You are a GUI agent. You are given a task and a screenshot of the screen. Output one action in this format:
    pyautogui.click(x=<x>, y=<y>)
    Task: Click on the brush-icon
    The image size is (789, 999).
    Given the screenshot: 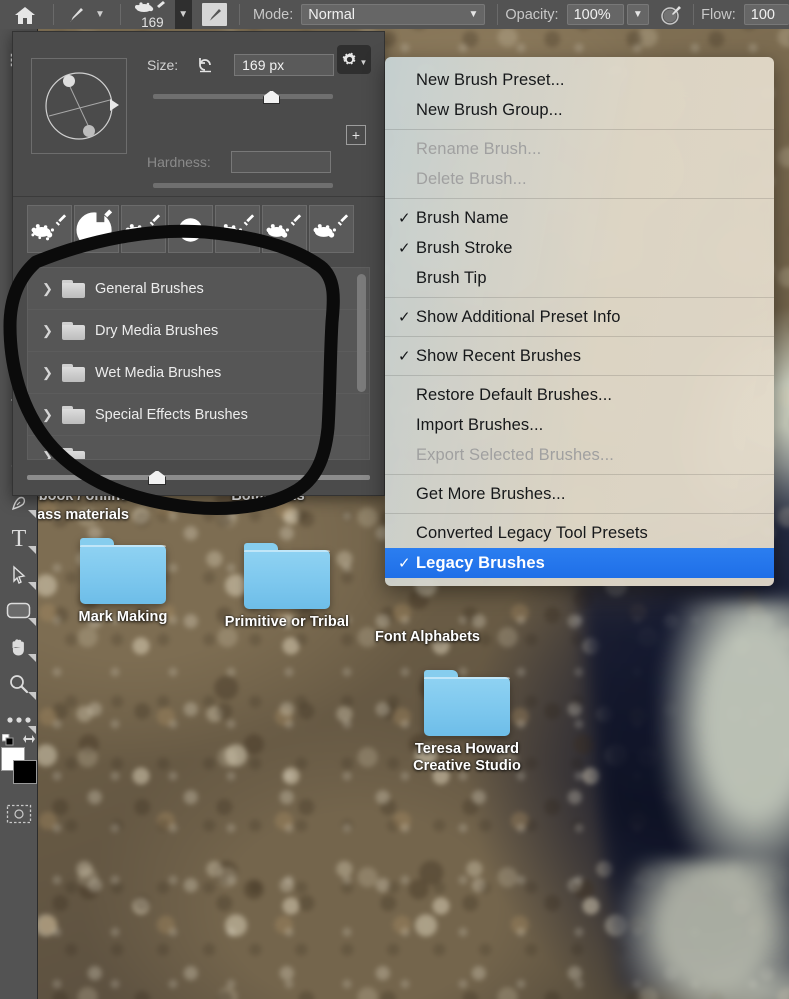 What is the action you would take?
    pyautogui.click(x=76, y=15)
    